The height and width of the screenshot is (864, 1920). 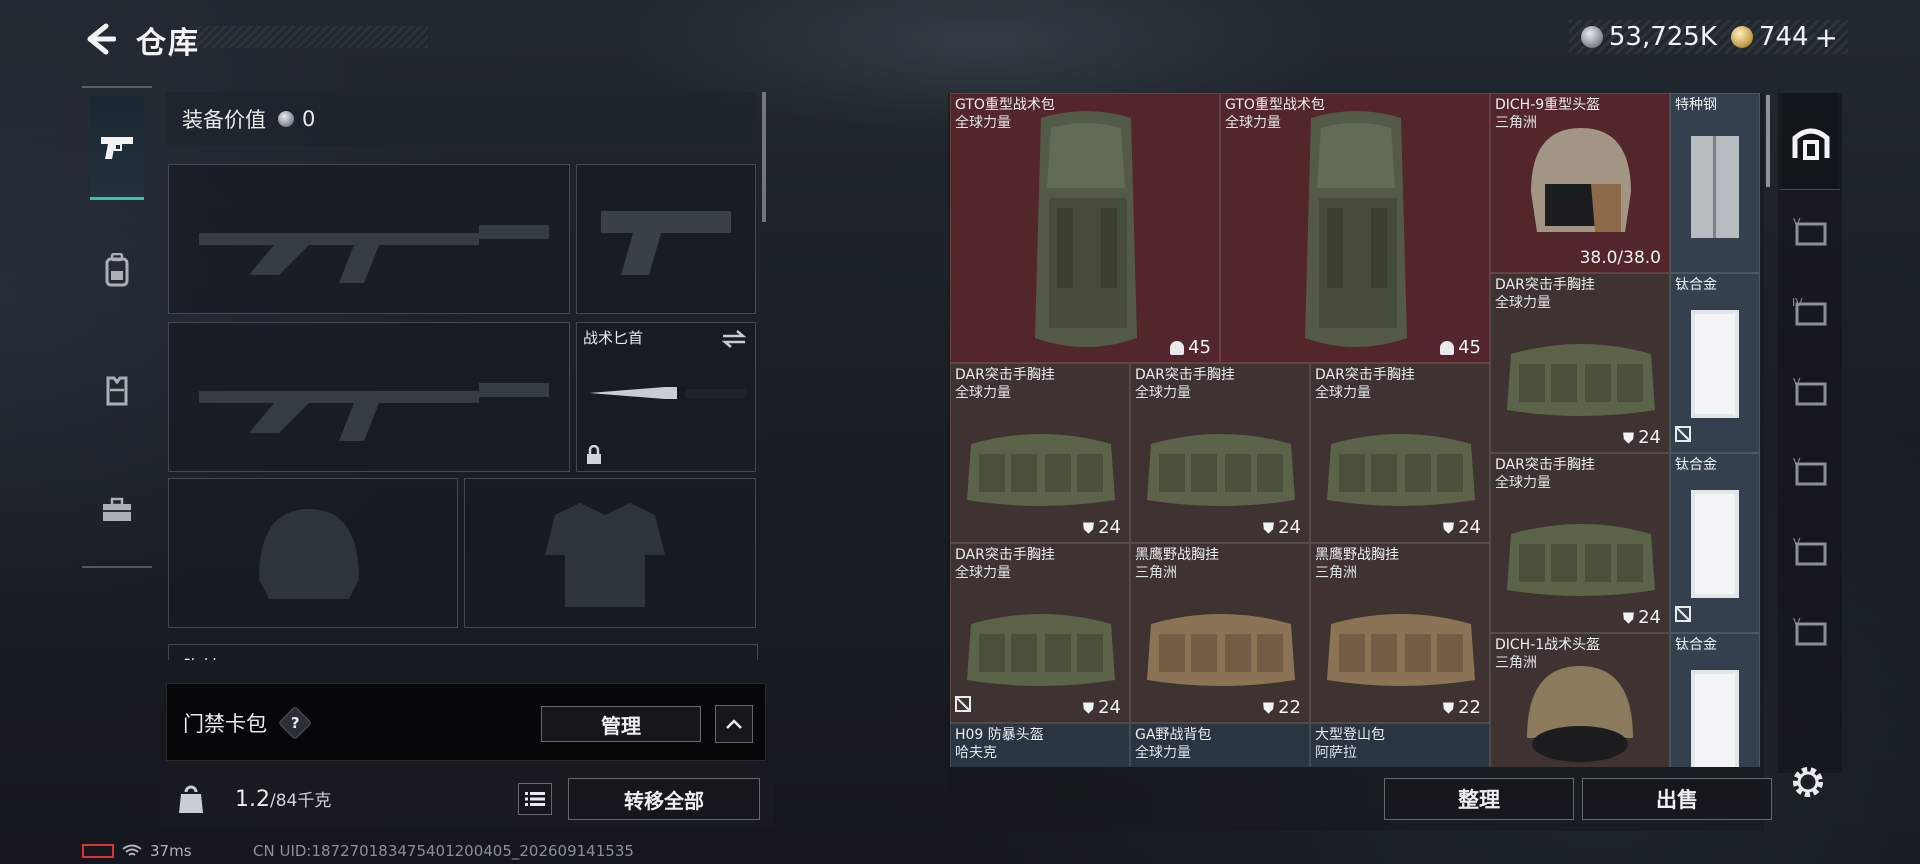 I want to click on tab-stash-4: IV, so click(x=1810, y=311).